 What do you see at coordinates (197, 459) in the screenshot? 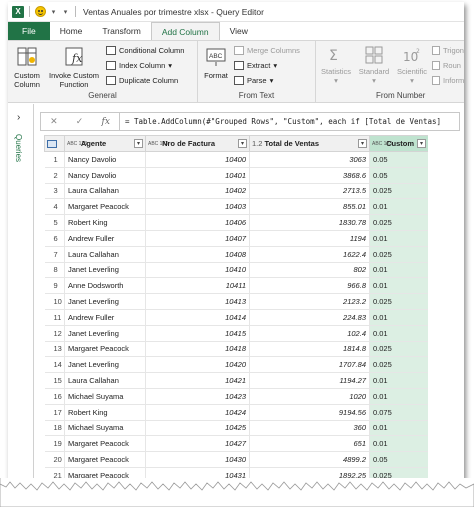
I see `nro-de-factura-cell: 10430` at bounding box center [197, 459].